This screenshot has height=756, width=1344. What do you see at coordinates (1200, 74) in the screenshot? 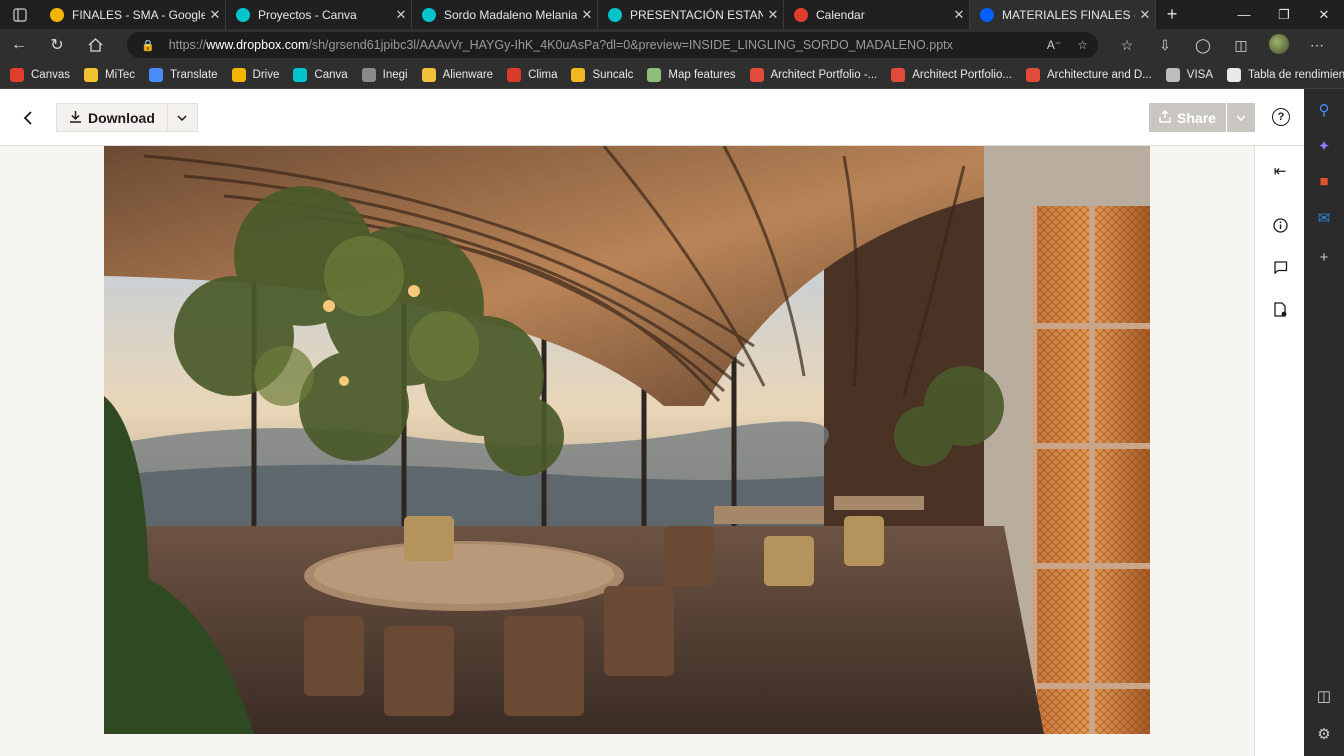
I see `bookmark-label: VISA` at bounding box center [1200, 74].